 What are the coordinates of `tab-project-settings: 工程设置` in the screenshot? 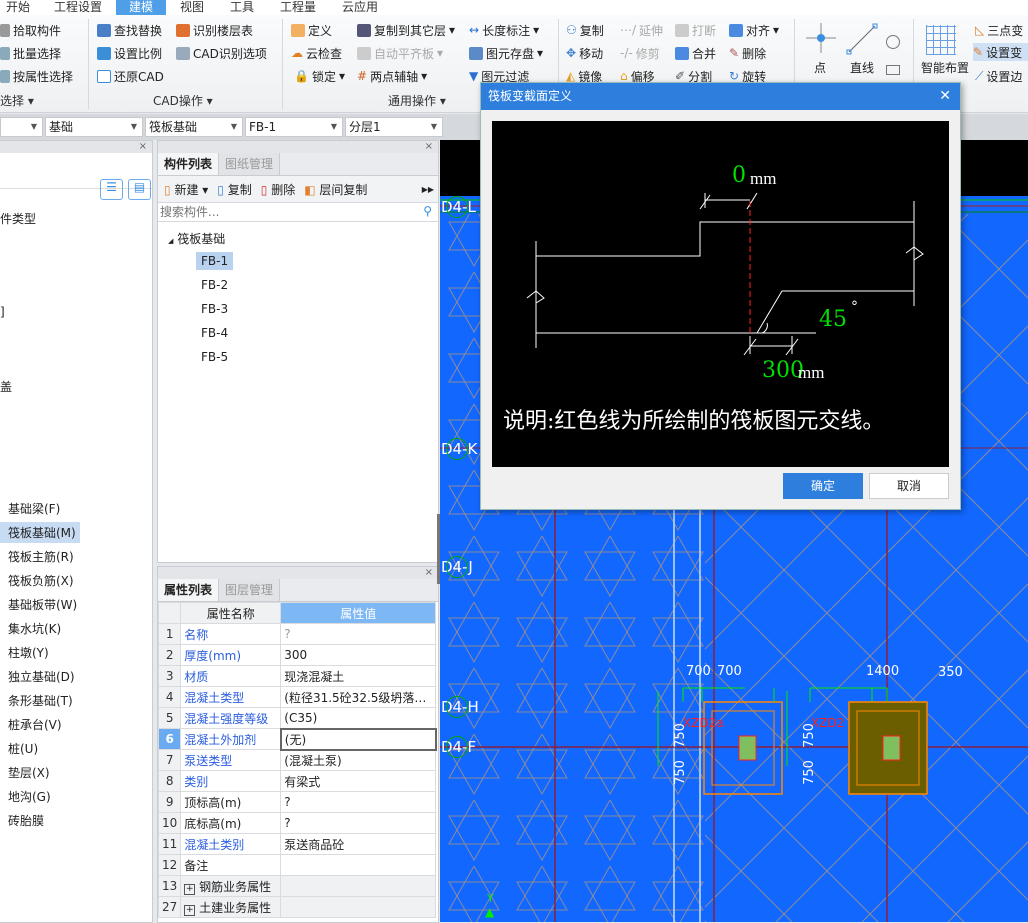 It's located at (78, 7).